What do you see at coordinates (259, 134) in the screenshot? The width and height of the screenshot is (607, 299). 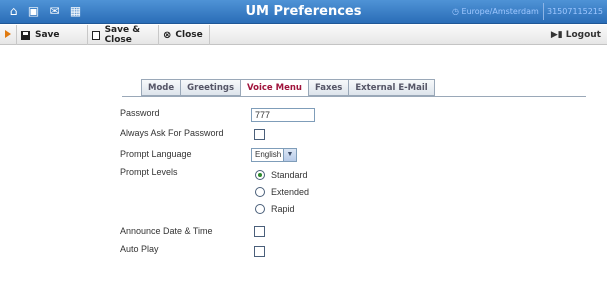 I see `always-ask-checkbox` at bounding box center [259, 134].